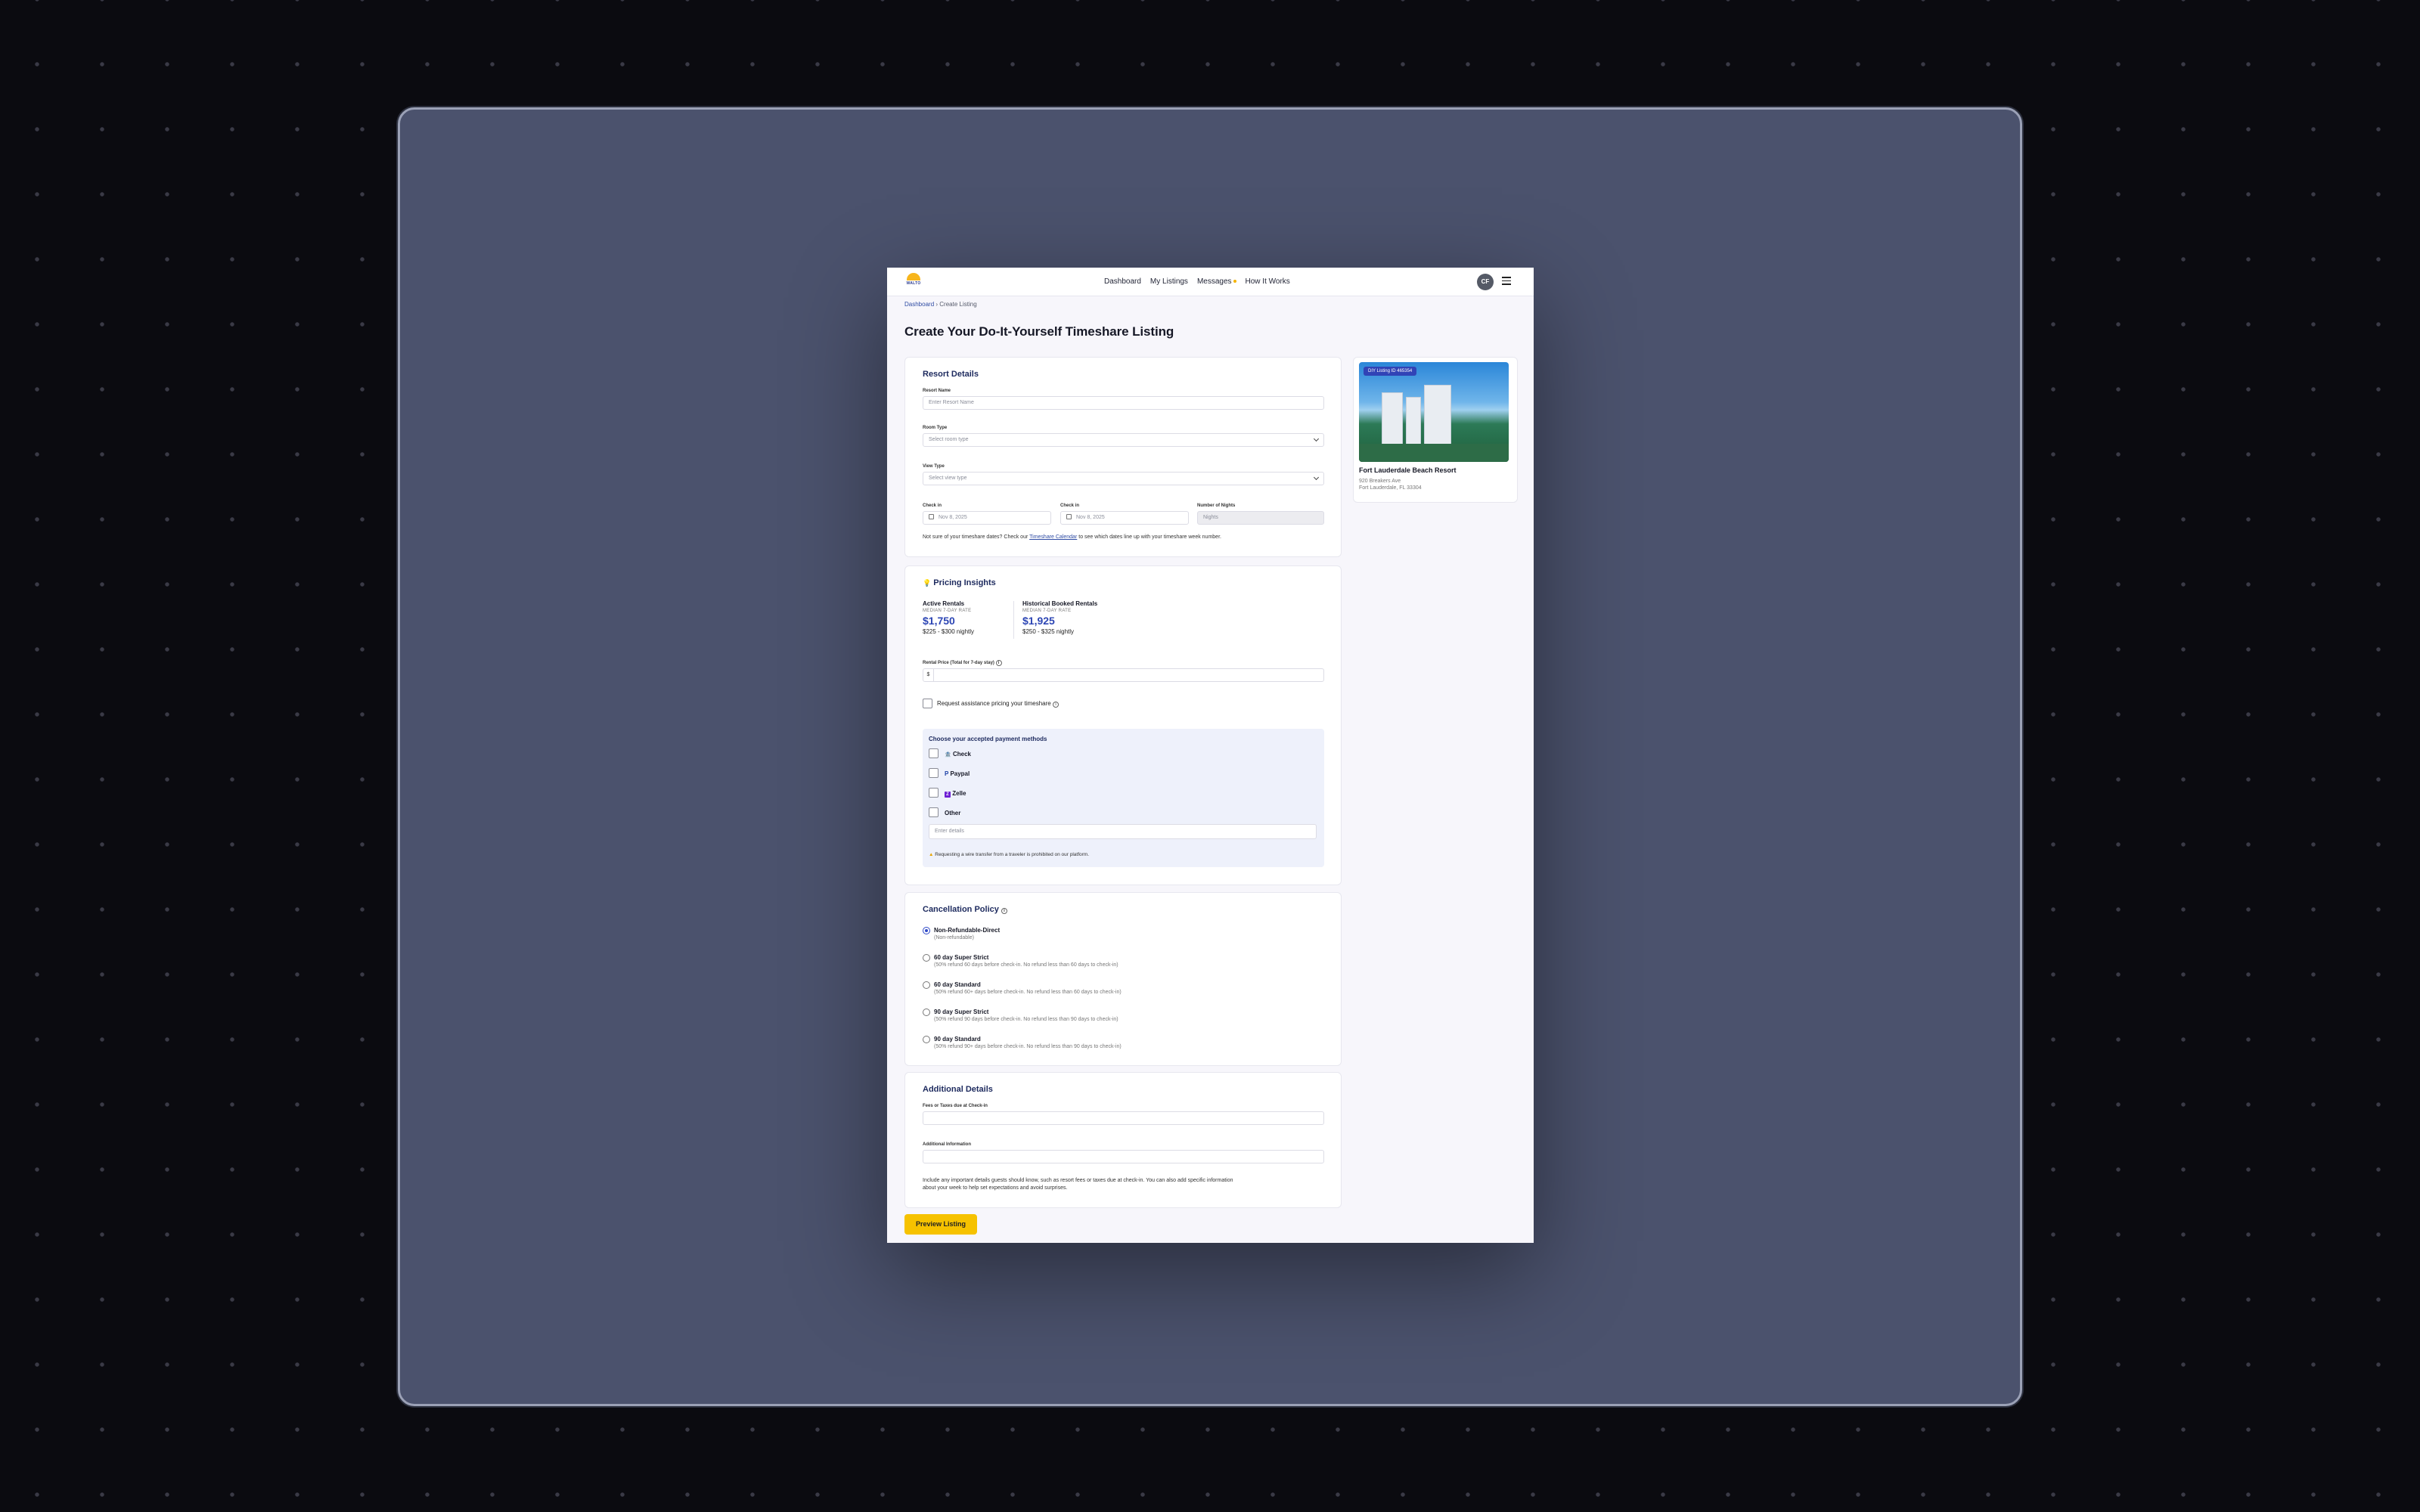 Image resolution: width=2420 pixels, height=1512 pixels. Describe the element at coordinates (913, 276) in the screenshot. I see `logo-sun-icon` at that location.